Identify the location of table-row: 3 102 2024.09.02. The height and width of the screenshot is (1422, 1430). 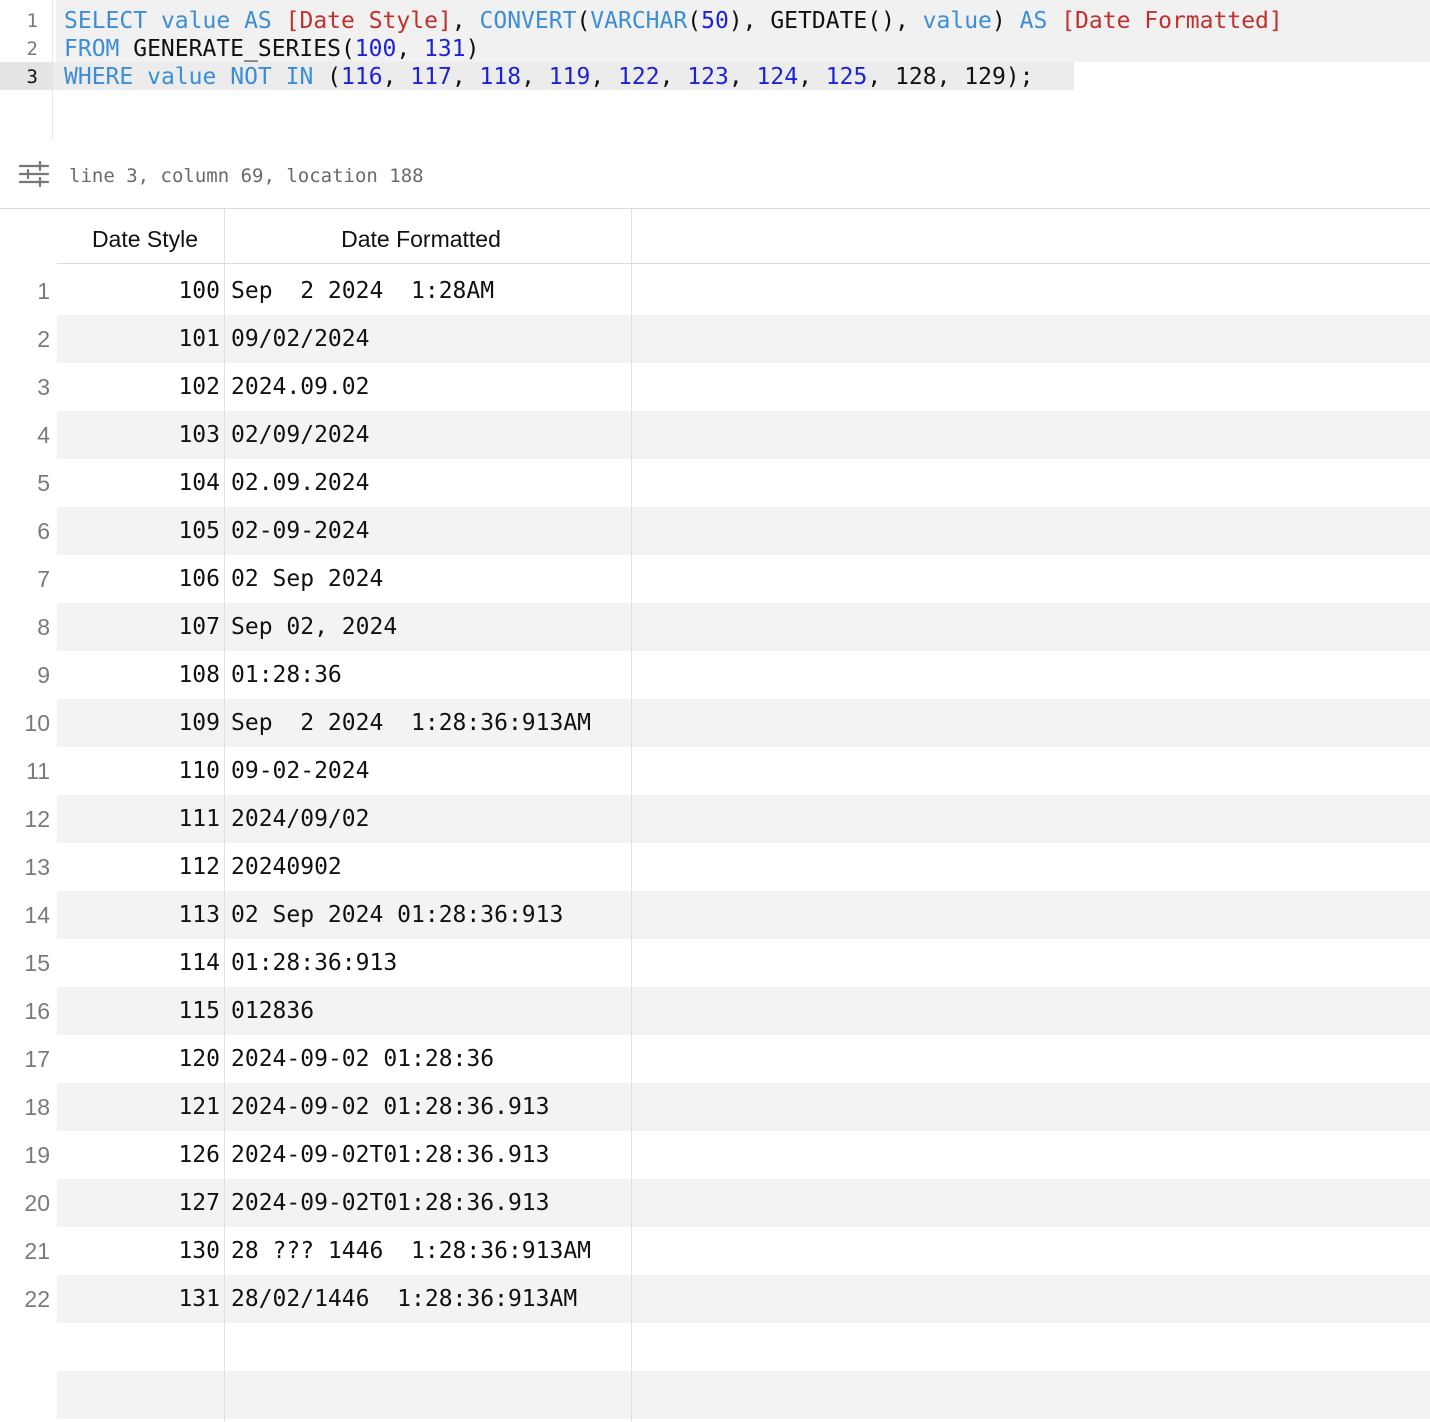
(715, 387).